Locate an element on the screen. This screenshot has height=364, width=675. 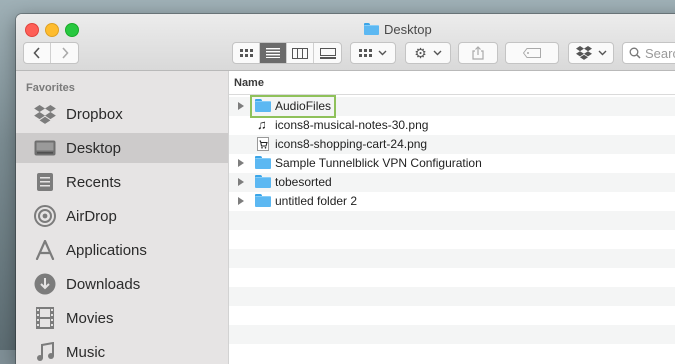
tag-icon is located at coordinates (532, 53).